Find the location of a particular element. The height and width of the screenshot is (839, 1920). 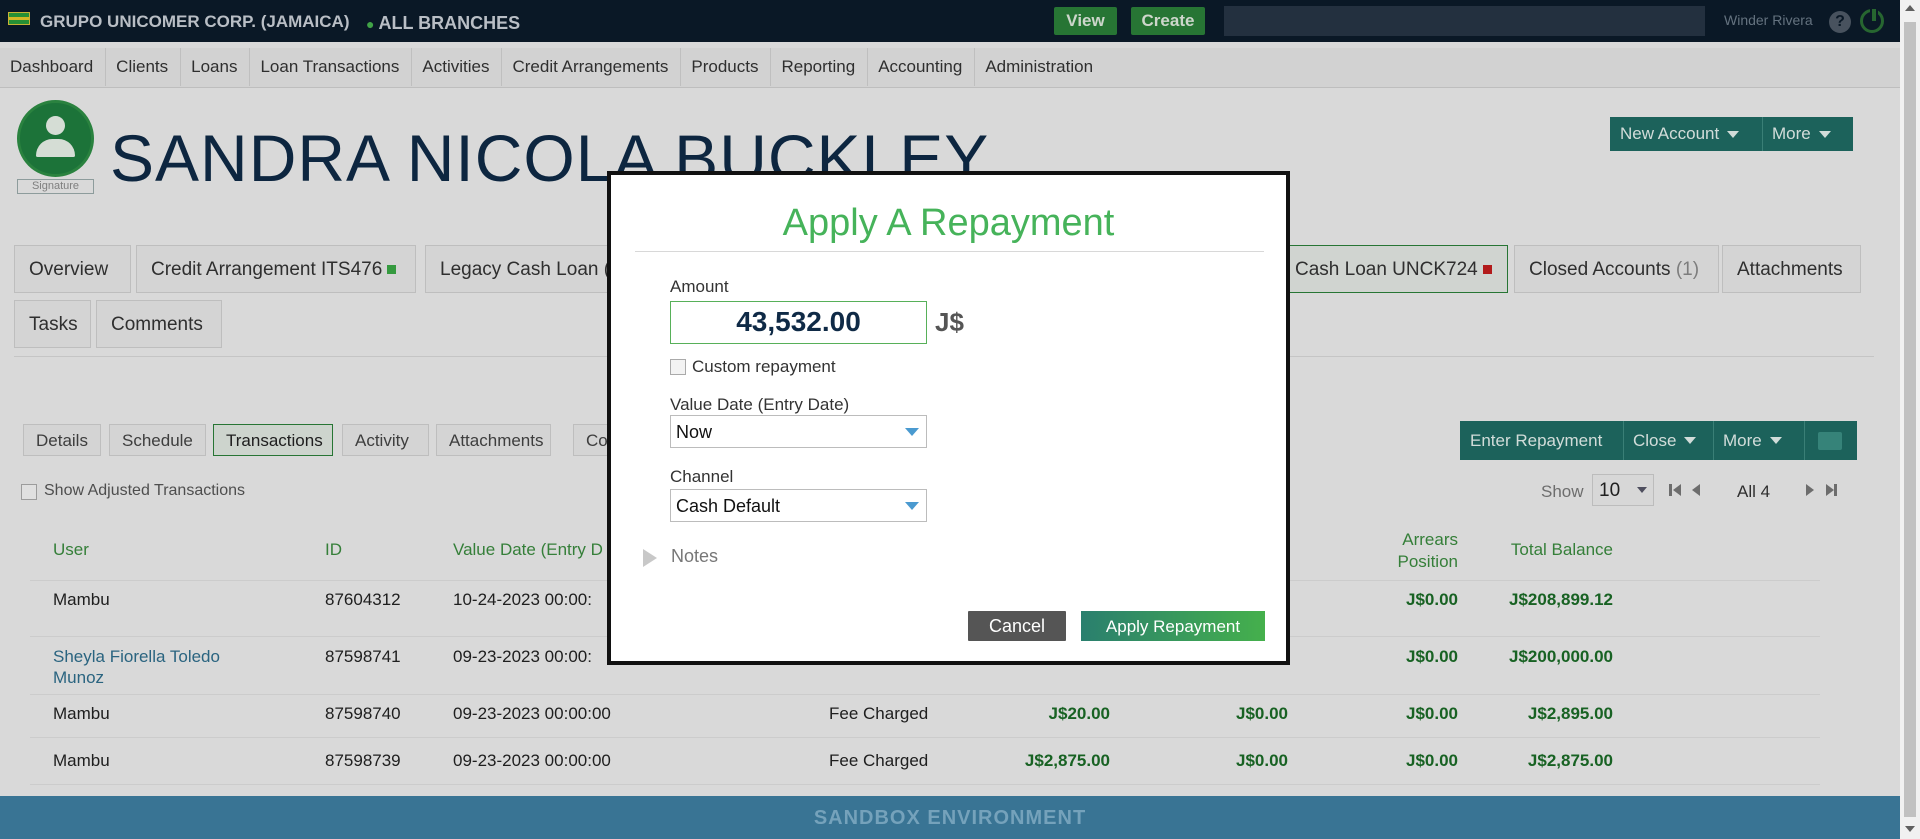

scroll-up-icon is located at coordinates (1910, 8).